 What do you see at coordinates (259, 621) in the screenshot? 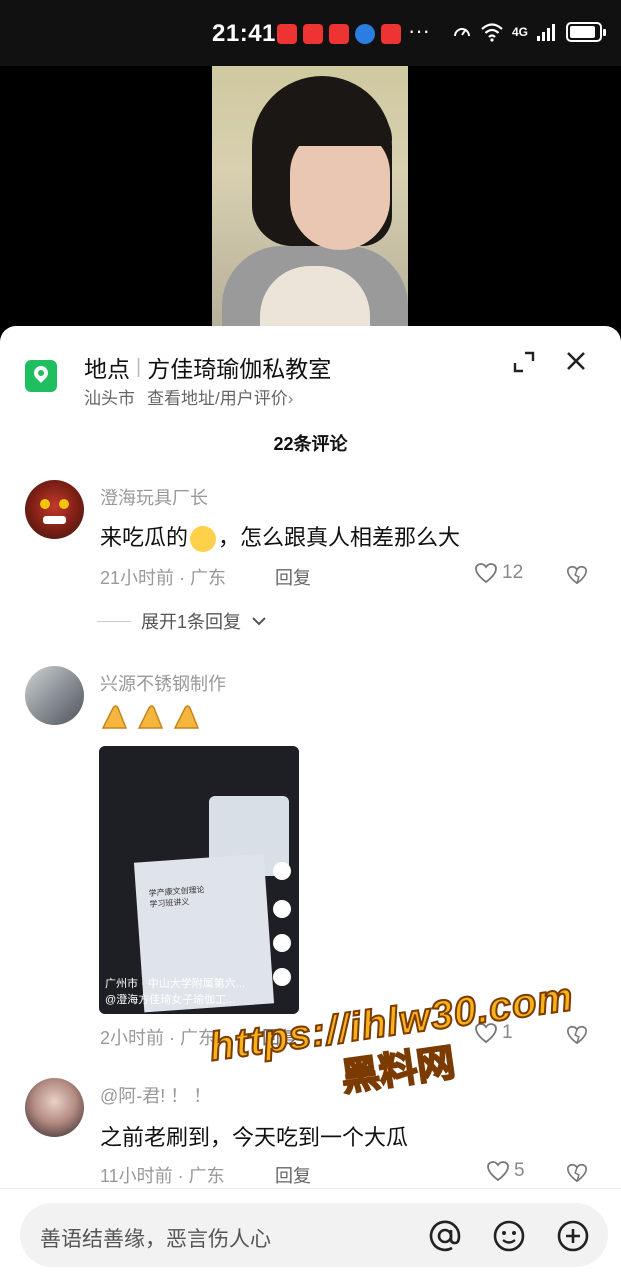
I see `chevron-down-icon` at bounding box center [259, 621].